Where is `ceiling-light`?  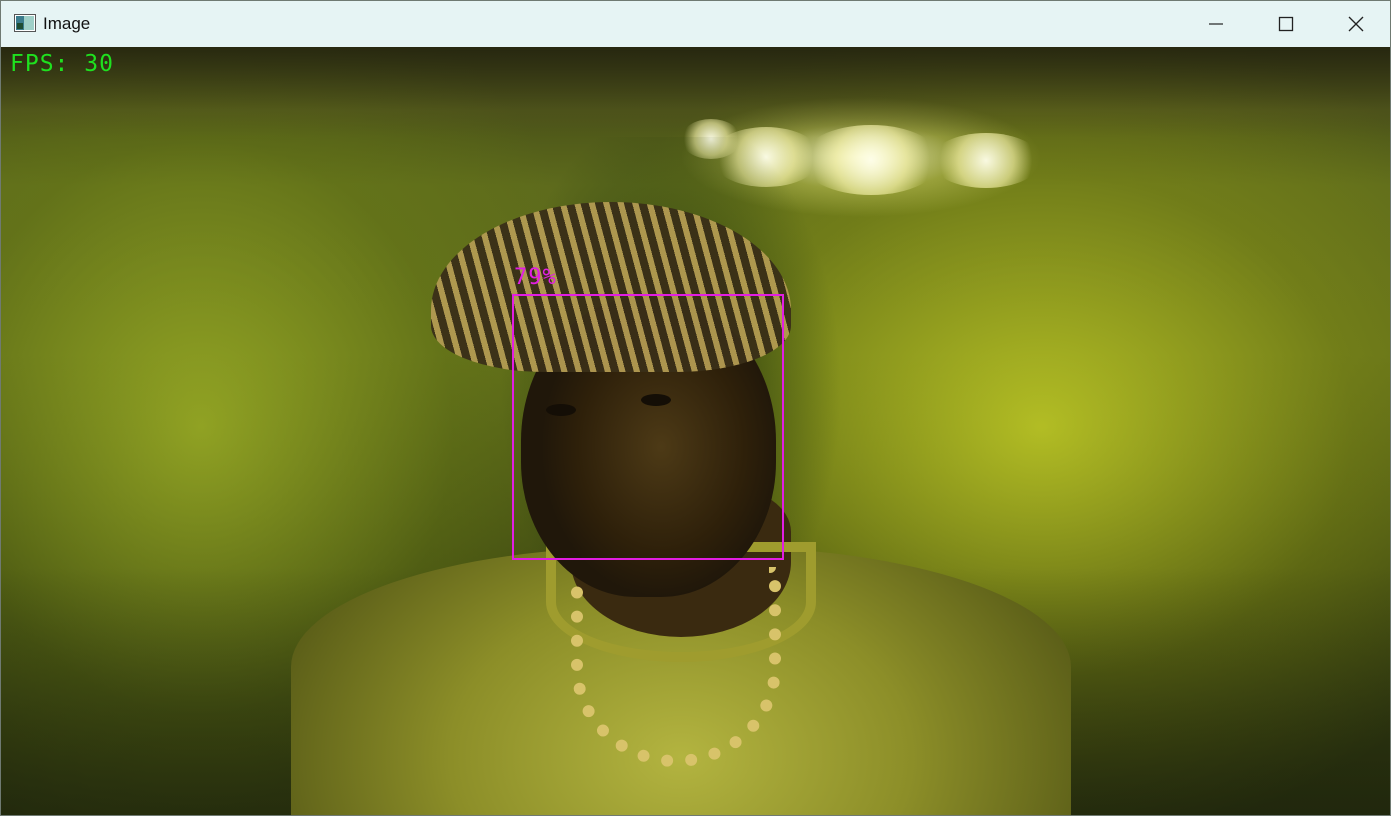 ceiling-light is located at coordinates (986, 160).